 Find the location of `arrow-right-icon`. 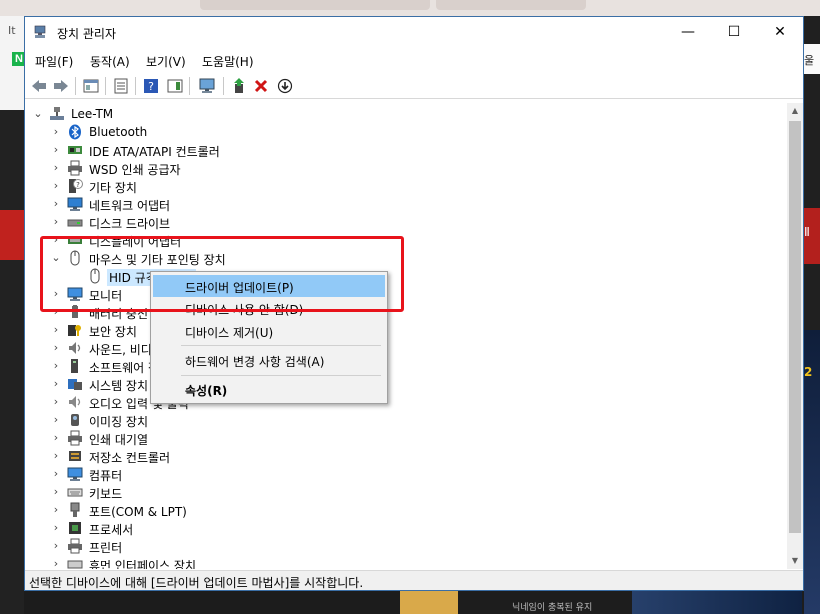

arrow-right-icon is located at coordinates (61, 86).